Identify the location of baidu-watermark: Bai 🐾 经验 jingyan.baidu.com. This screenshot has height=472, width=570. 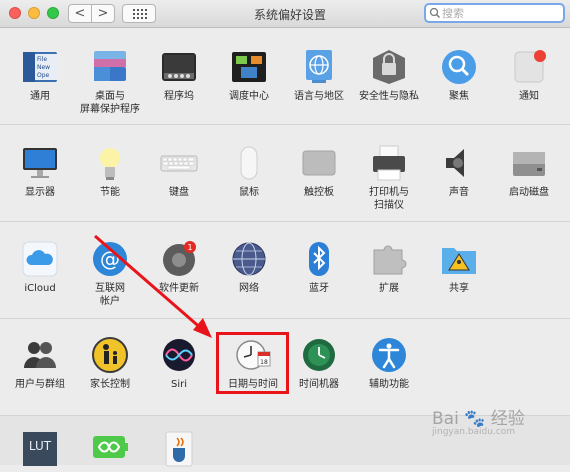
(497, 421).